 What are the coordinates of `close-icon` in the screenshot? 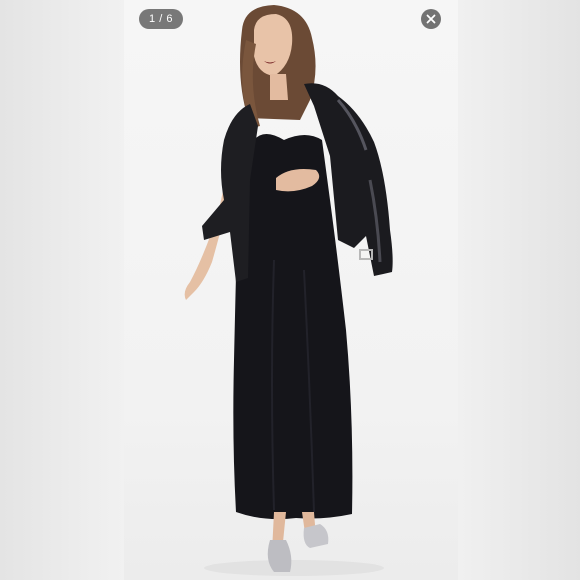 It's located at (431, 19).